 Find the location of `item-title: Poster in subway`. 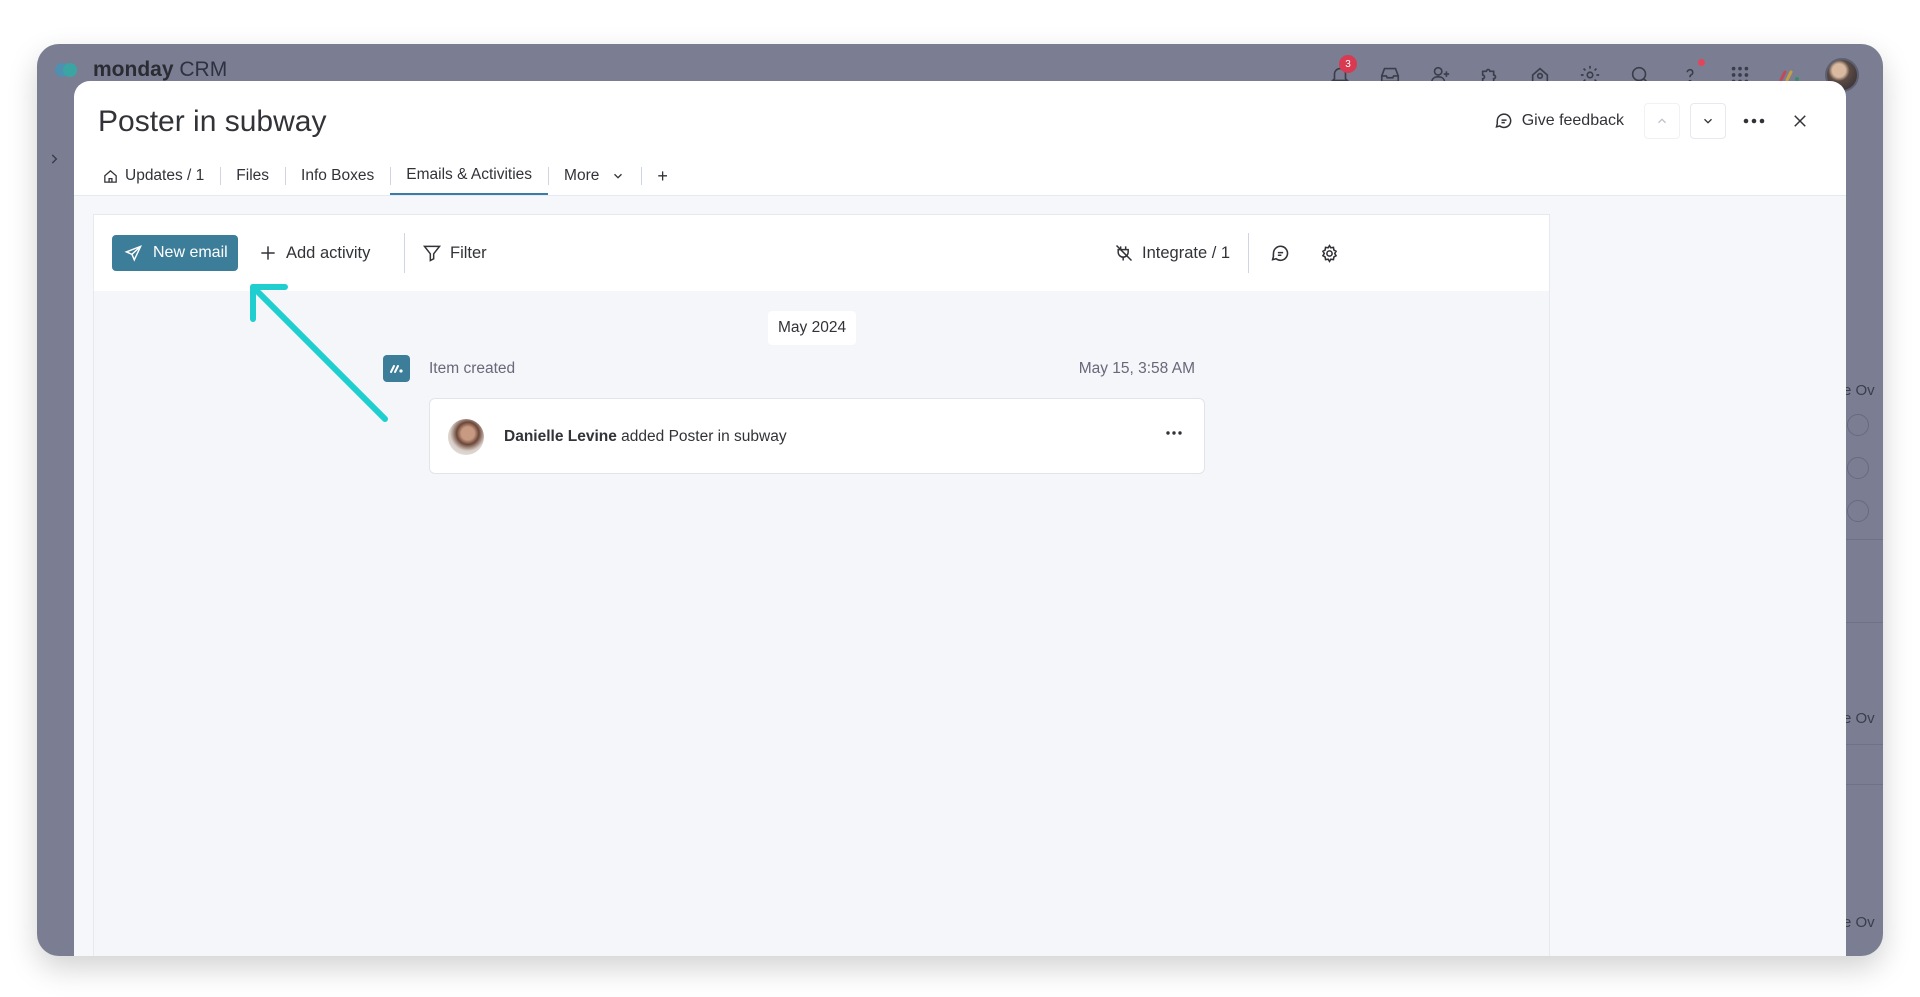

item-title: Poster in subway is located at coordinates (212, 122).